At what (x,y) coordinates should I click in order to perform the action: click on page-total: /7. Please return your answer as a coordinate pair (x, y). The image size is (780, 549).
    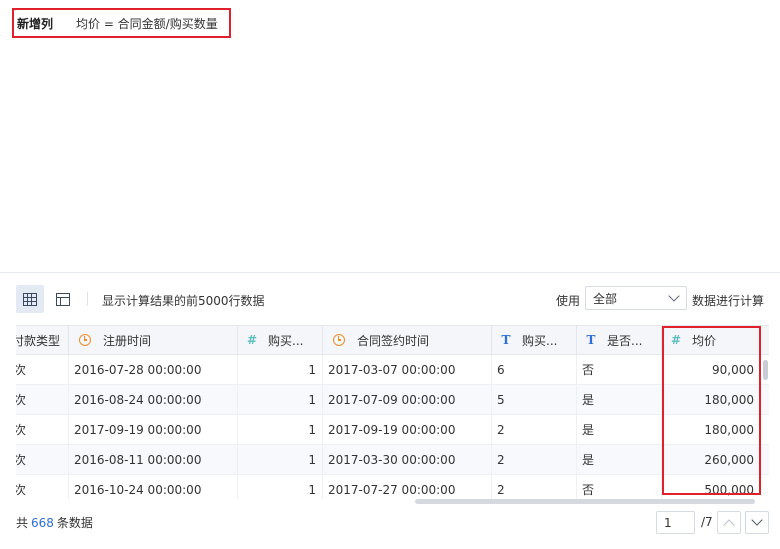
    Looking at the image, I should click on (707, 522).